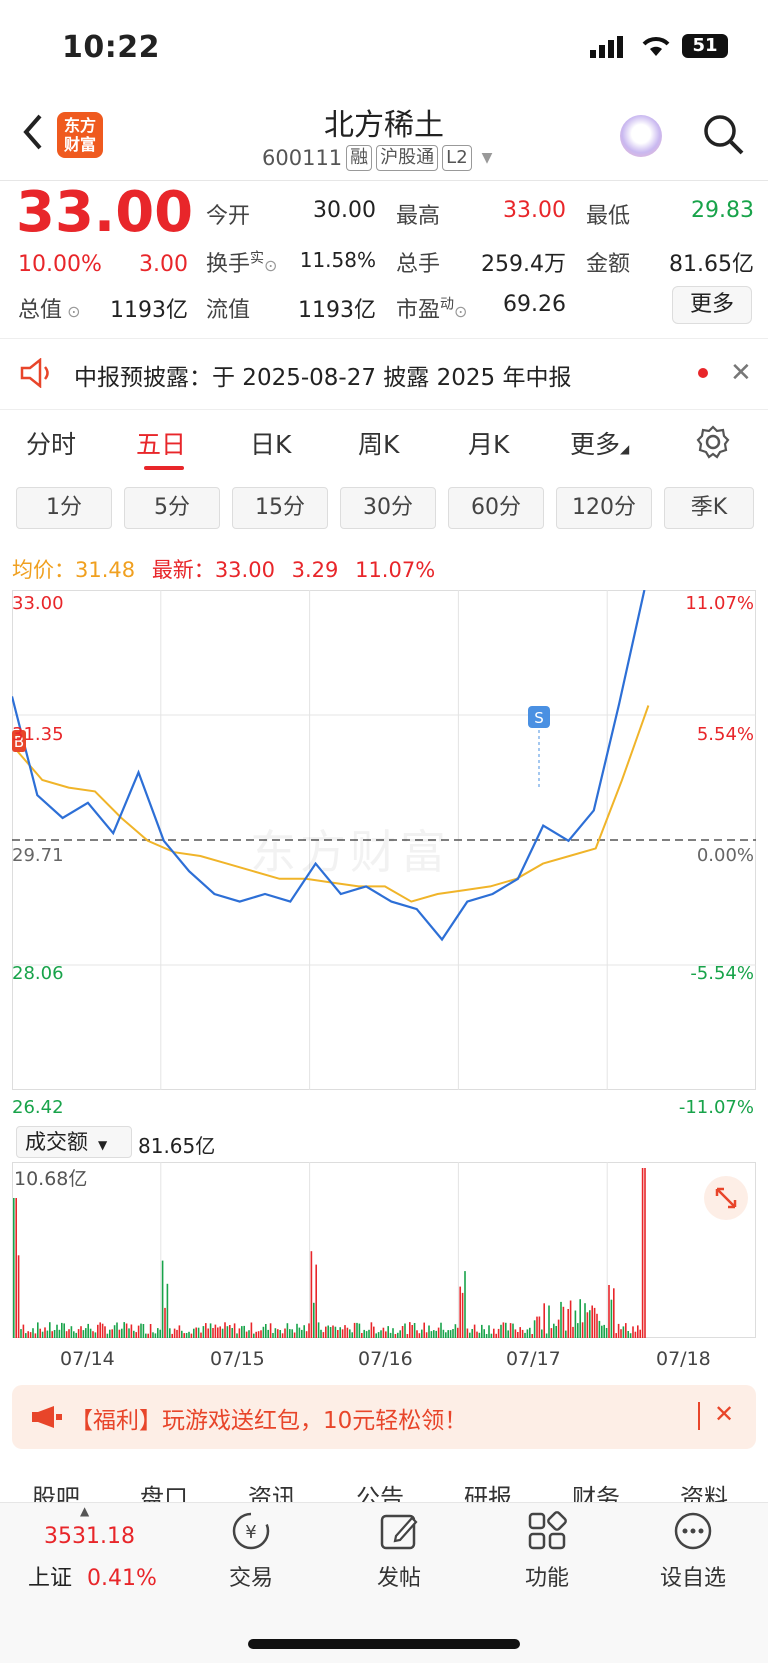  What do you see at coordinates (172, 508) in the screenshot?
I see `interval-5min: 5分` at bounding box center [172, 508].